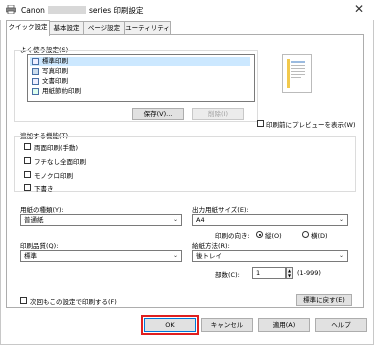 This screenshot has width=374, height=345. What do you see at coordinates (35, 61) in the screenshot?
I see `document-icon` at bounding box center [35, 61].